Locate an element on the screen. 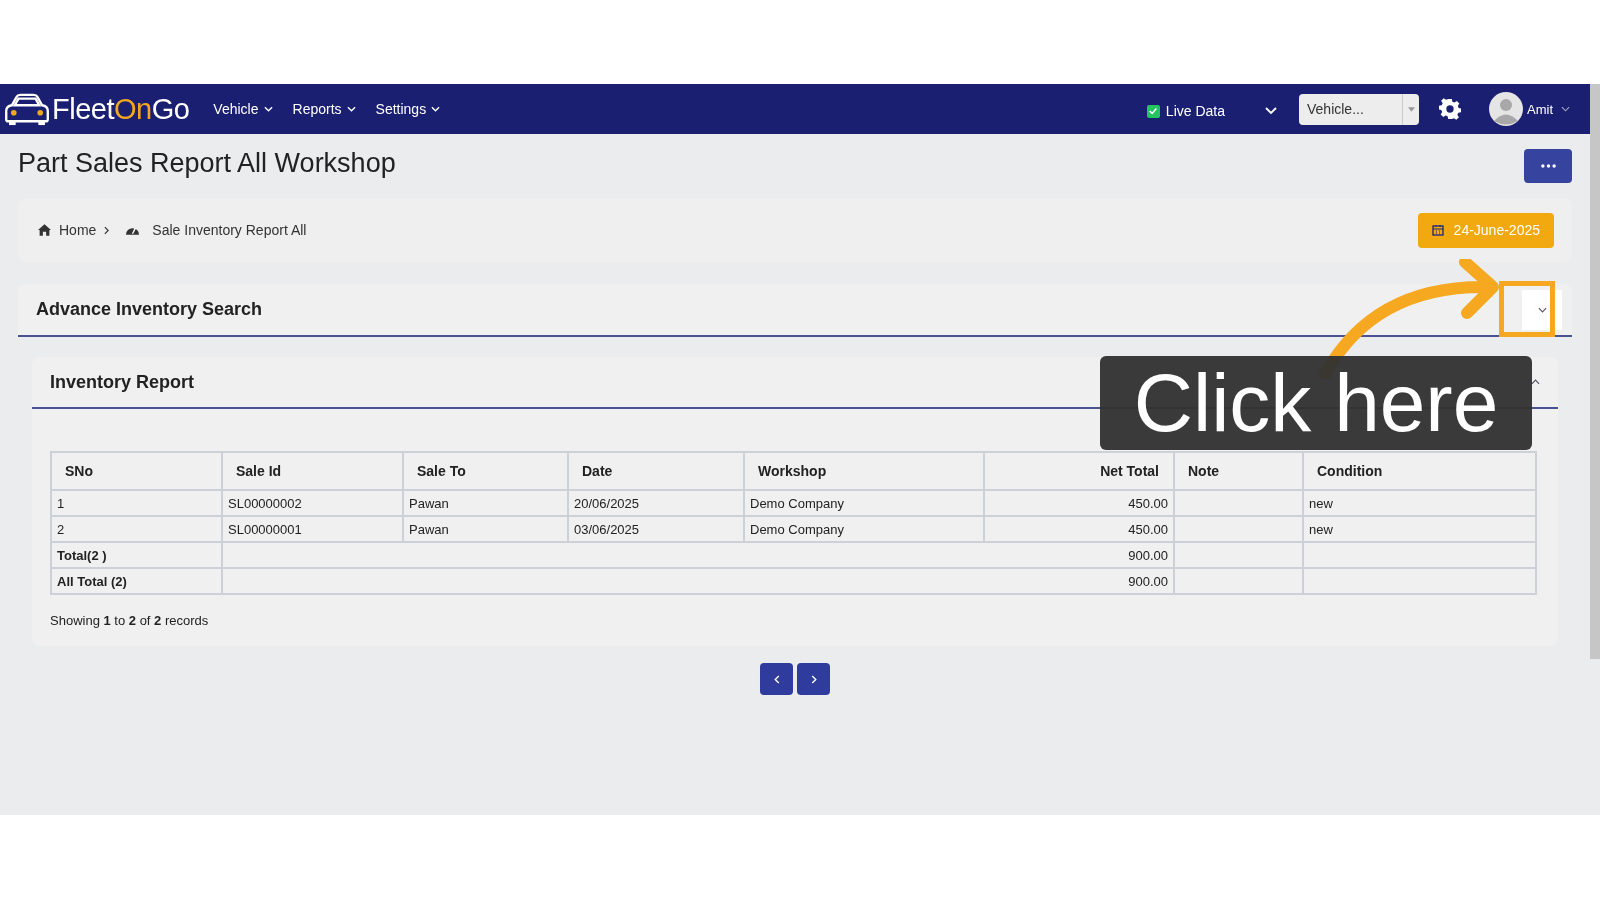 The width and height of the screenshot is (1600, 900). chevron-left-icon is located at coordinates (776, 679).